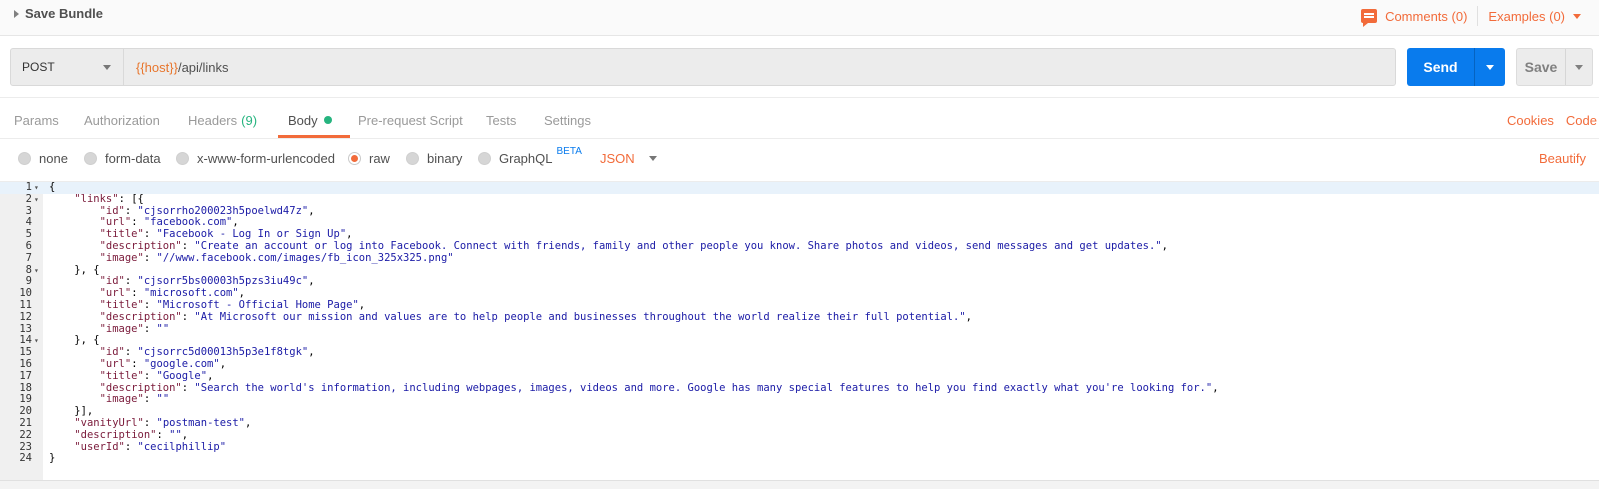  I want to click on examples-button: Examples (0), so click(1538, 16).